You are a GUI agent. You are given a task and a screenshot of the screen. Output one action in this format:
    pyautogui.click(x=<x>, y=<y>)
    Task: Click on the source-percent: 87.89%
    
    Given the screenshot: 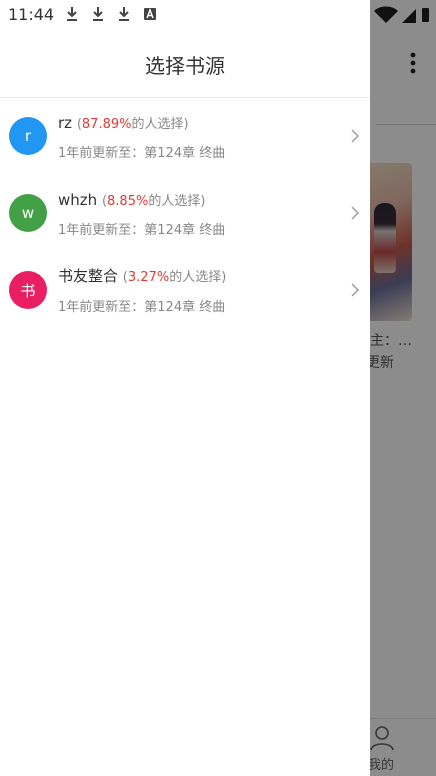 What is the action you would take?
    pyautogui.click(x=106, y=124)
    